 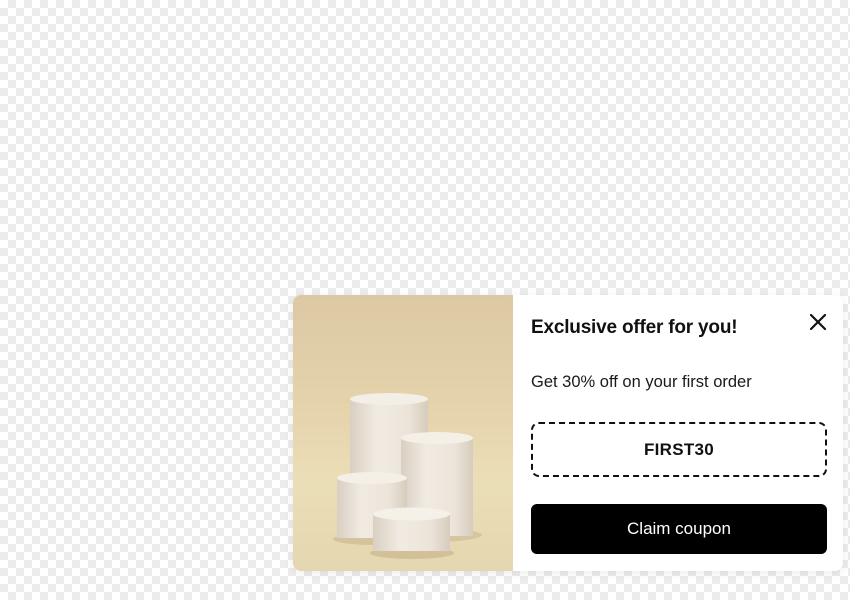 What do you see at coordinates (403, 433) in the screenshot?
I see `product-image` at bounding box center [403, 433].